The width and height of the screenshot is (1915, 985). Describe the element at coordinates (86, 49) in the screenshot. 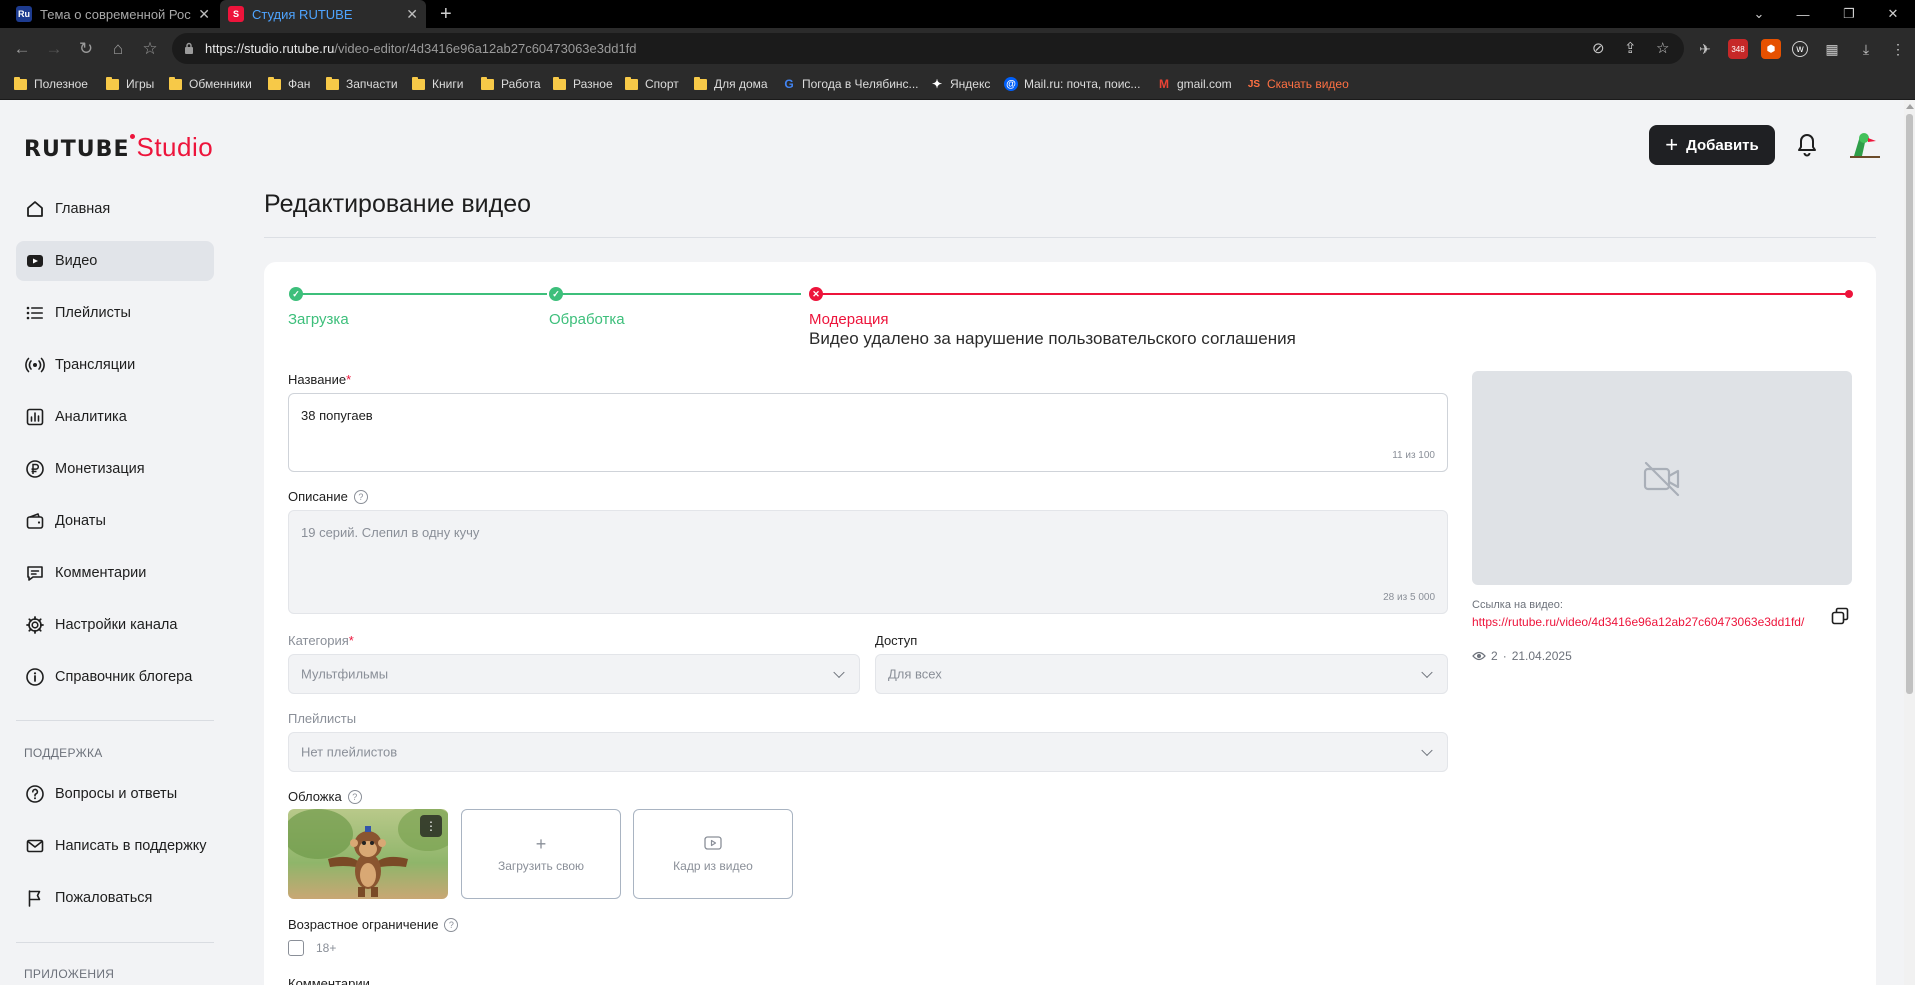

I see `reload-icon: ↻` at that location.